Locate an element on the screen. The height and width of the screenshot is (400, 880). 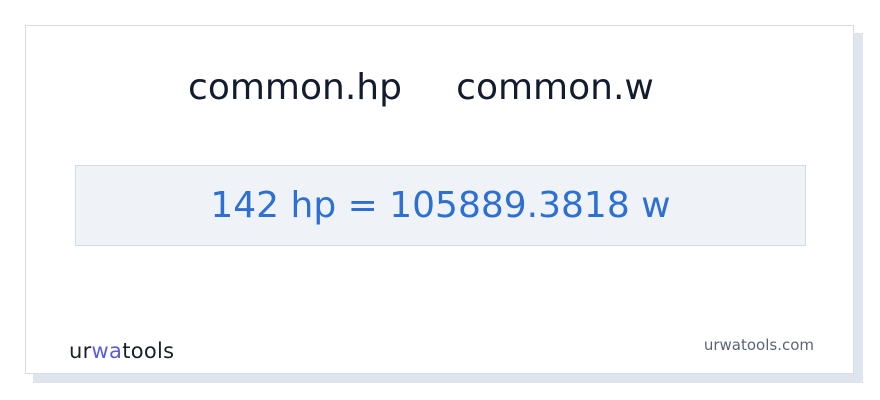
brand-domain: urwatools.com is located at coordinates (758, 345).